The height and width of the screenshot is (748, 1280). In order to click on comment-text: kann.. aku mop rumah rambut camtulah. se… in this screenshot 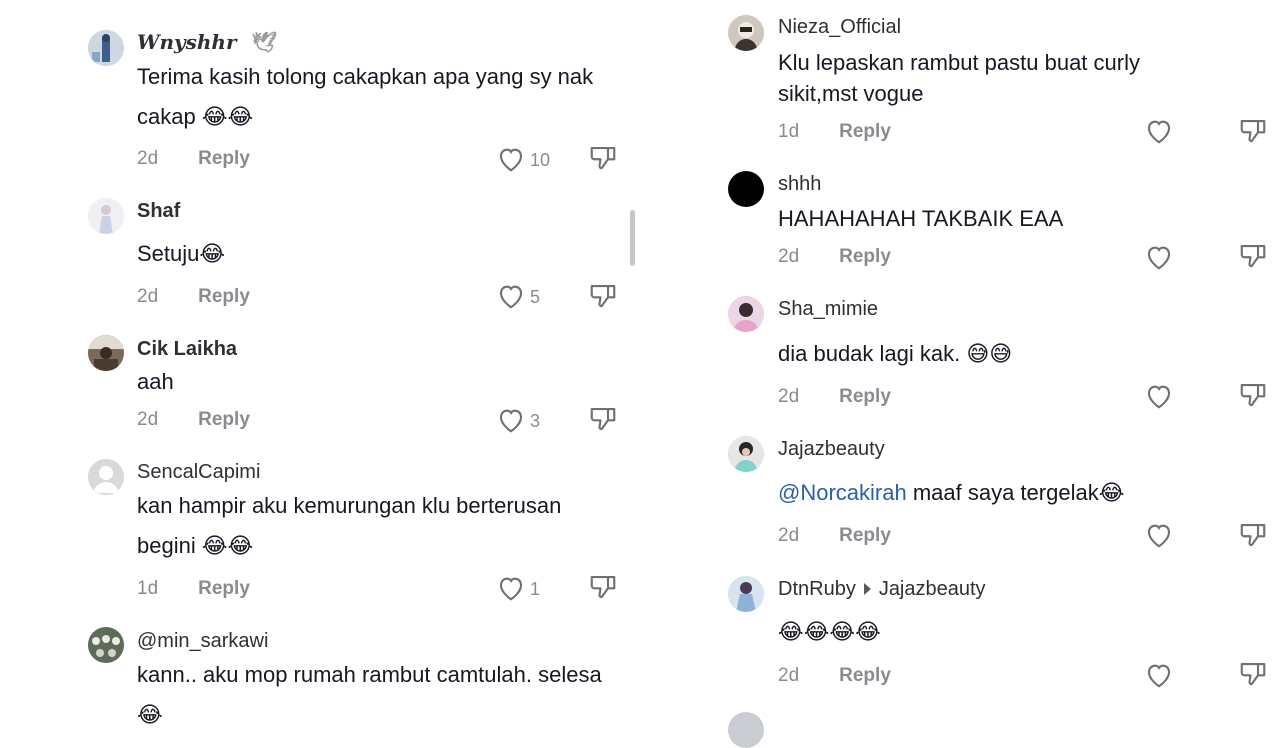, I will do `click(369, 694)`.